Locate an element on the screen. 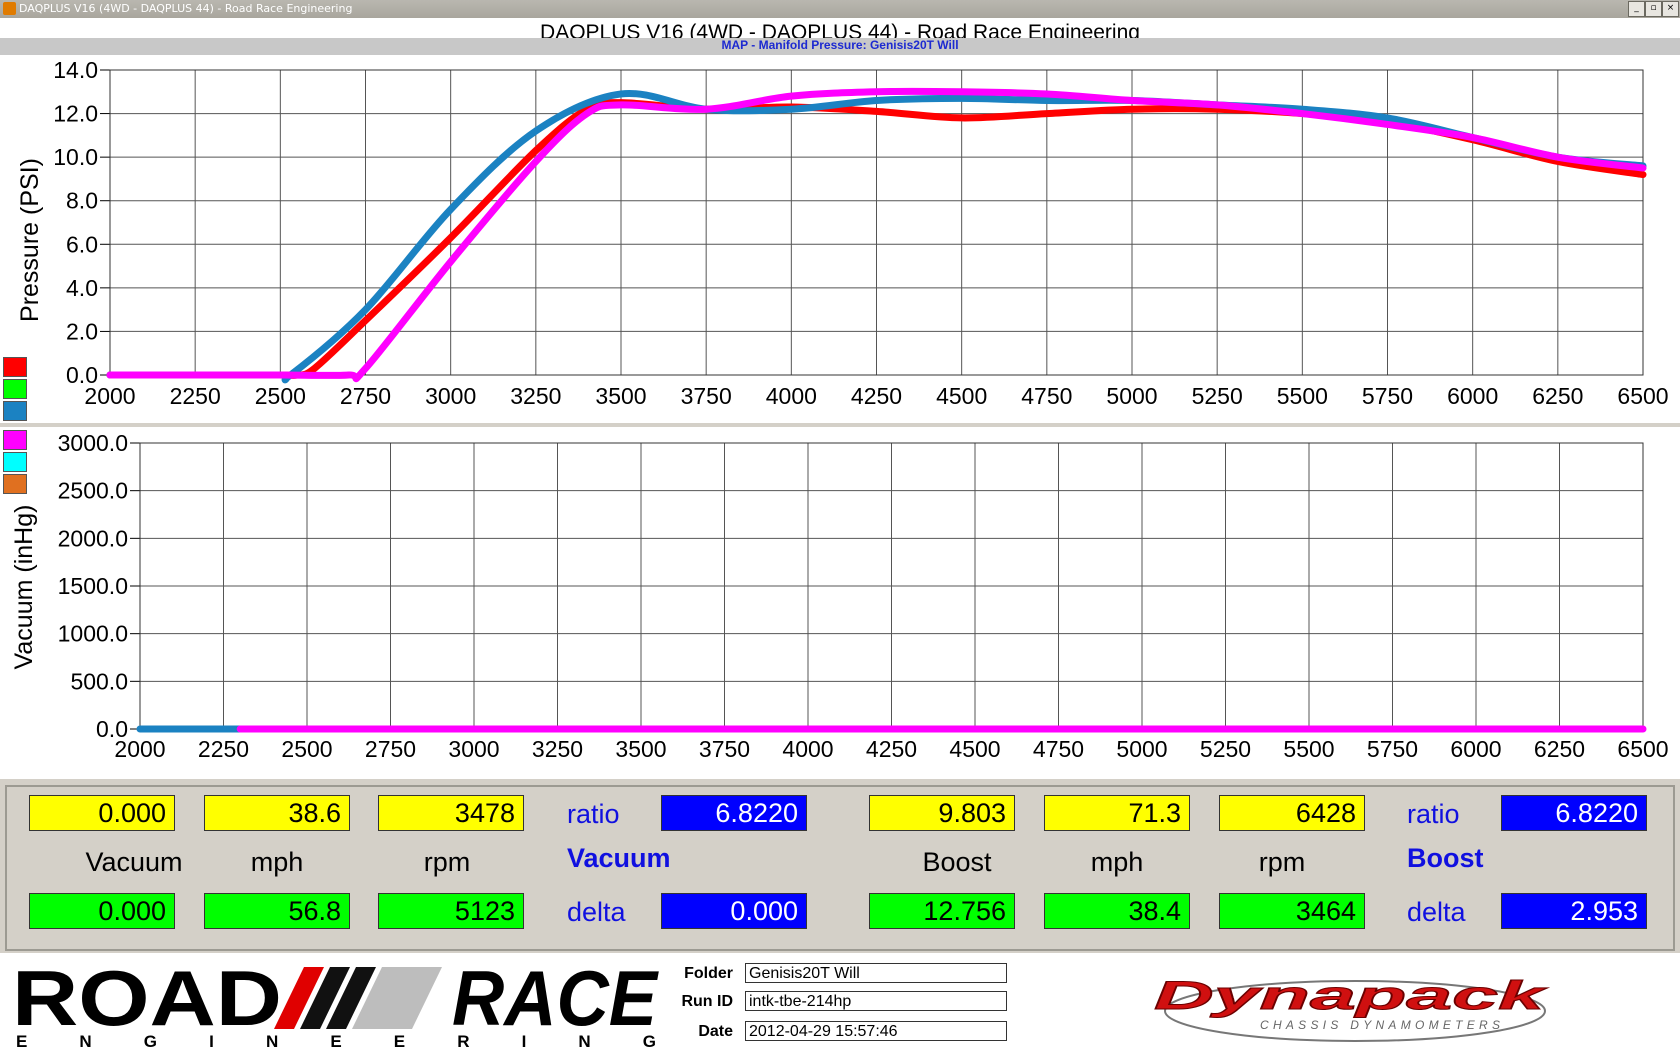 The height and width of the screenshot is (1050, 1680). folder-label: Folder is located at coordinates (708, 973).